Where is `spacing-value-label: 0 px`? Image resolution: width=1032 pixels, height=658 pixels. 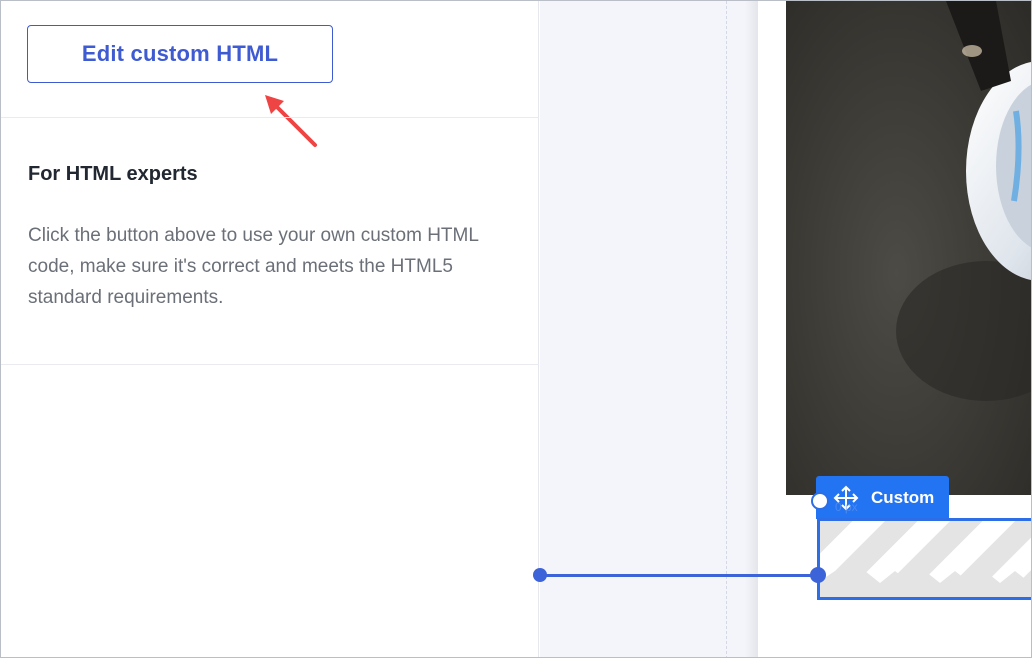
spacing-value-label: 0 px is located at coordinates (846, 507).